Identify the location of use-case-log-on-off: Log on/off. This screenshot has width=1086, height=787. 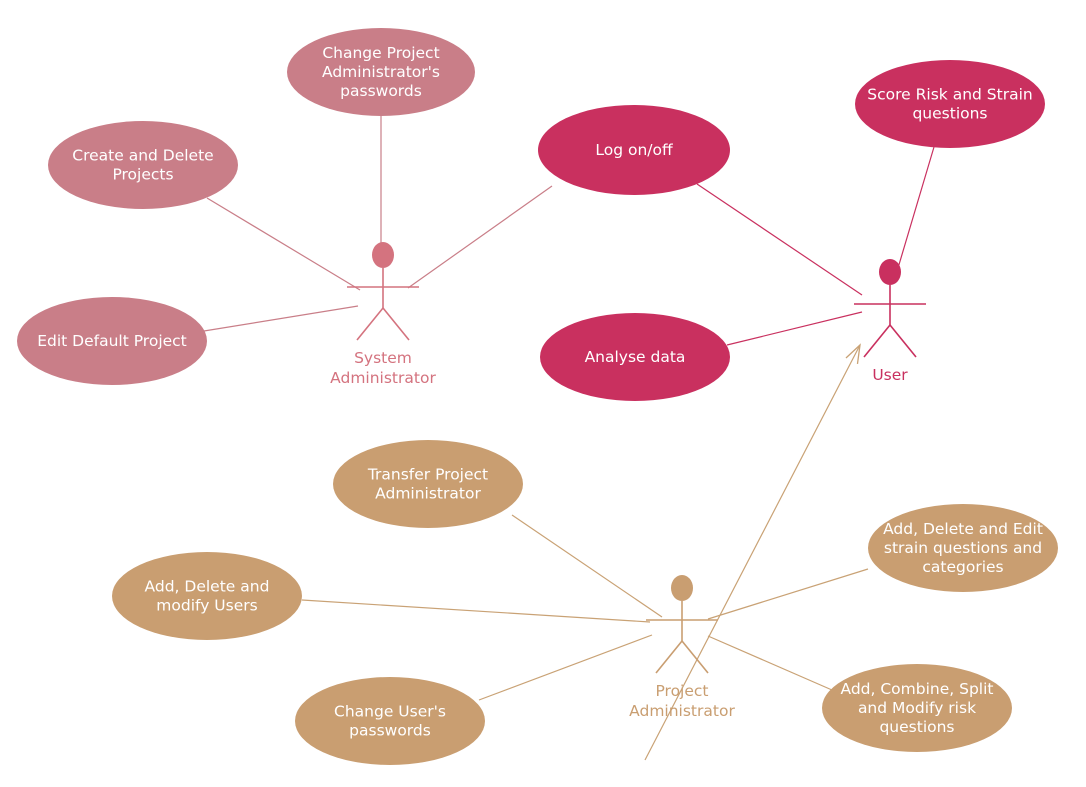
(634, 150).